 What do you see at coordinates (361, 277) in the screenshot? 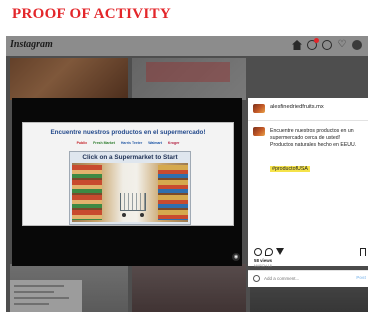
I see `post-comment-button: Post` at bounding box center [361, 277].